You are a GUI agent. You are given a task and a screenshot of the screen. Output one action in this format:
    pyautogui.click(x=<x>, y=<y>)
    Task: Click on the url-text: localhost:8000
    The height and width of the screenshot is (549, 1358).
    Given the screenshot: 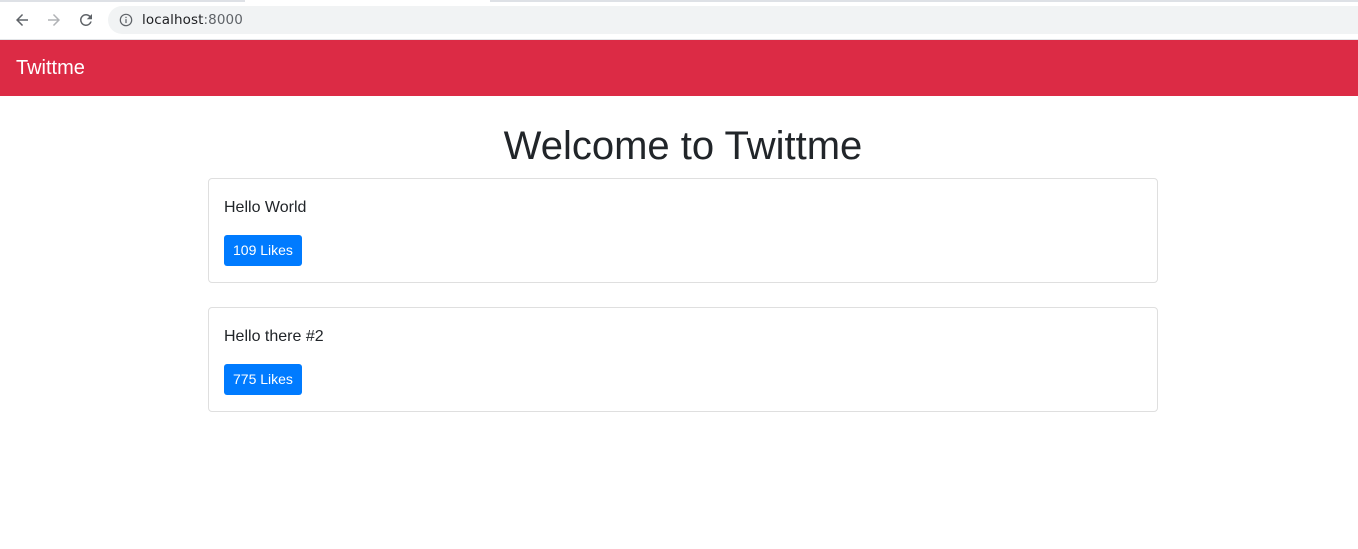 What is the action you would take?
    pyautogui.click(x=192, y=20)
    